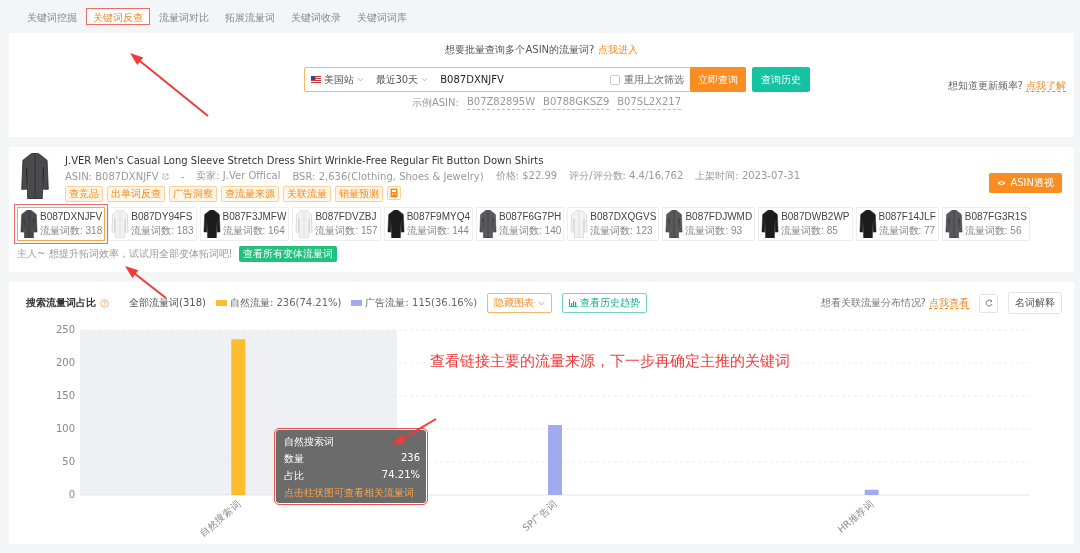 The width and height of the screenshot is (1080, 553). I want to click on related-link: 点我查看, so click(949, 303).